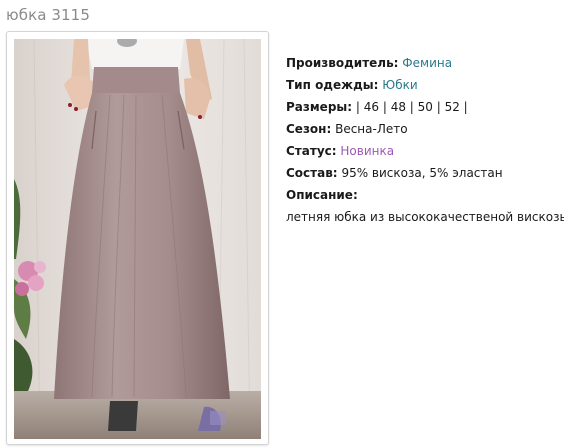  What do you see at coordinates (342, 63) in the screenshot?
I see `manufacturer-label: Производитель:` at bounding box center [342, 63].